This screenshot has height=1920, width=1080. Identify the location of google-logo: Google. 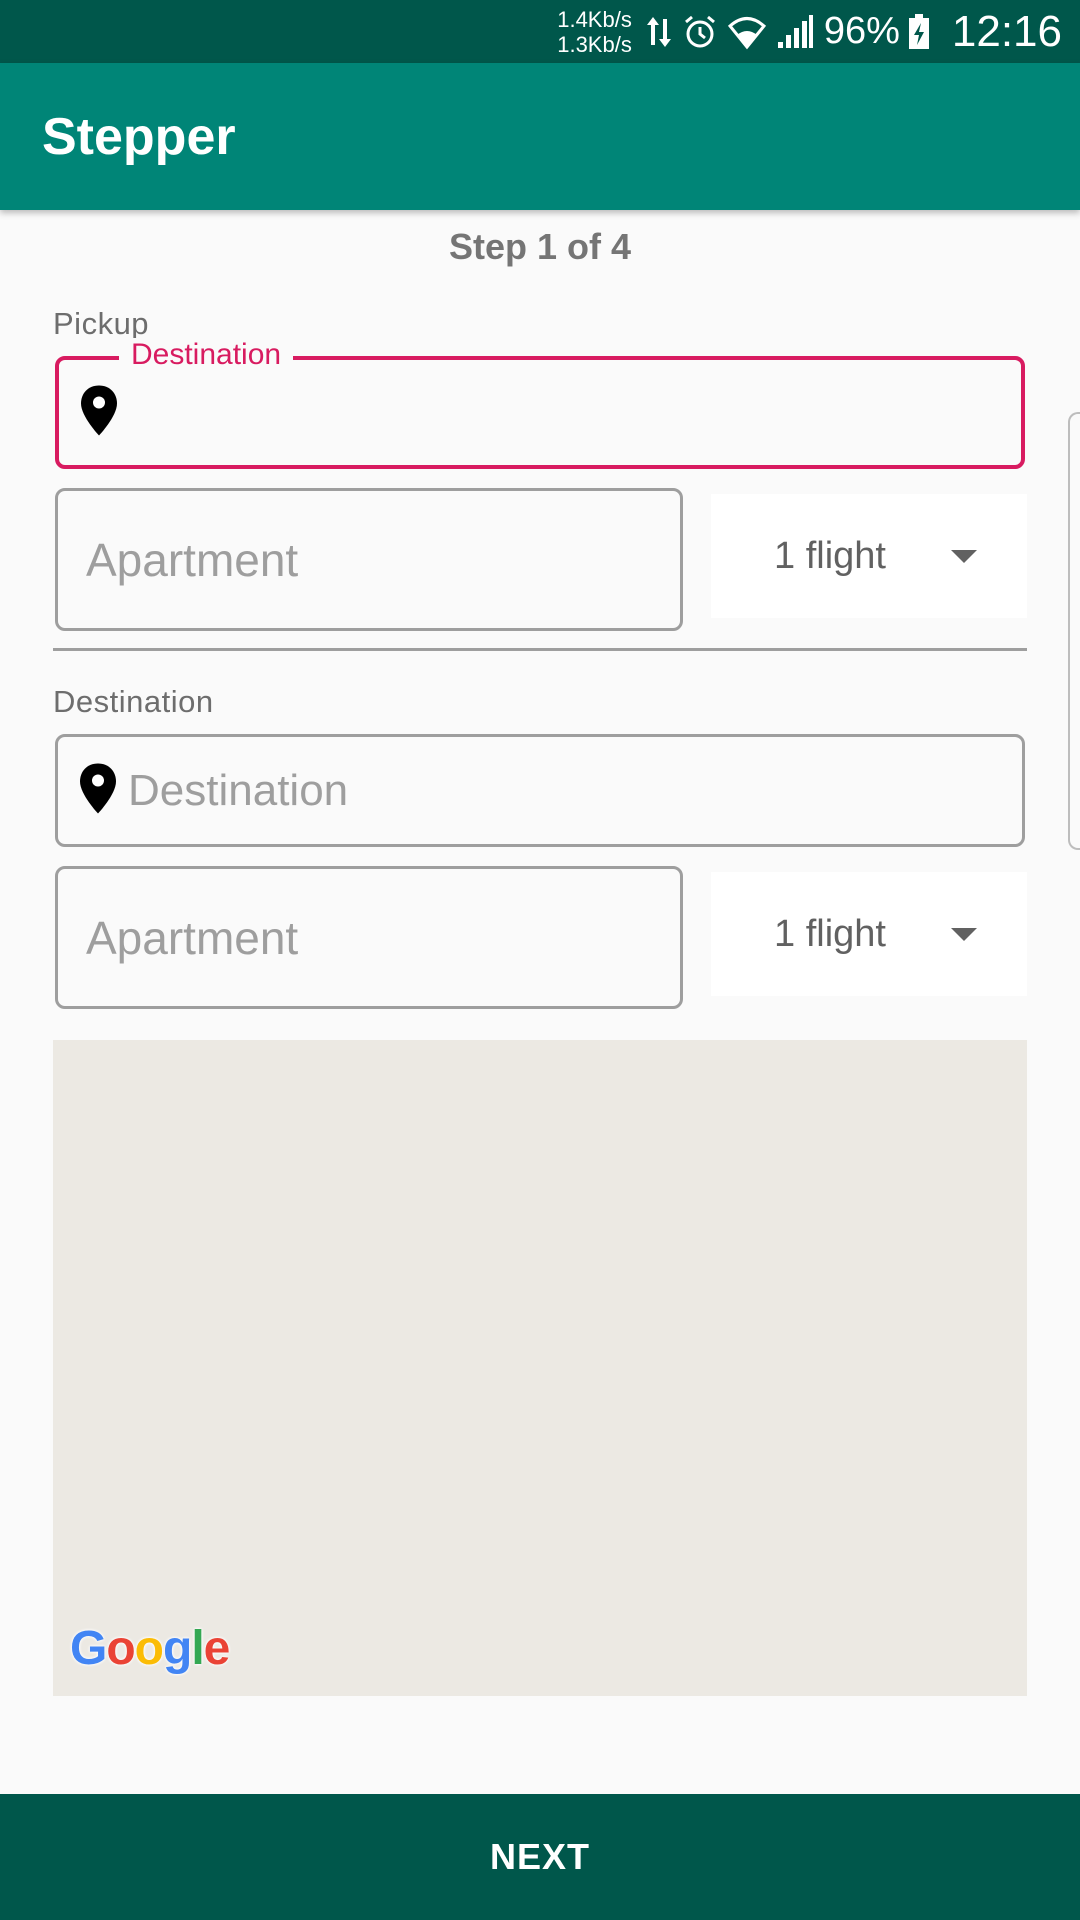
(150, 1648).